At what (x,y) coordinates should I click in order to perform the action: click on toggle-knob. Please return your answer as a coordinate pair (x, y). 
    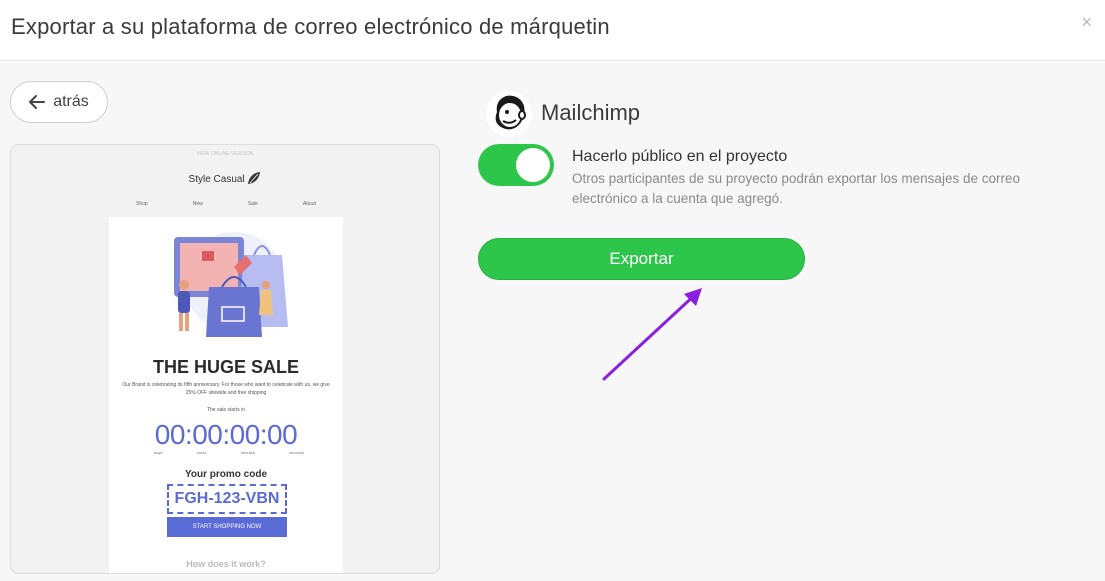
    Looking at the image, I should click on (533, 165).